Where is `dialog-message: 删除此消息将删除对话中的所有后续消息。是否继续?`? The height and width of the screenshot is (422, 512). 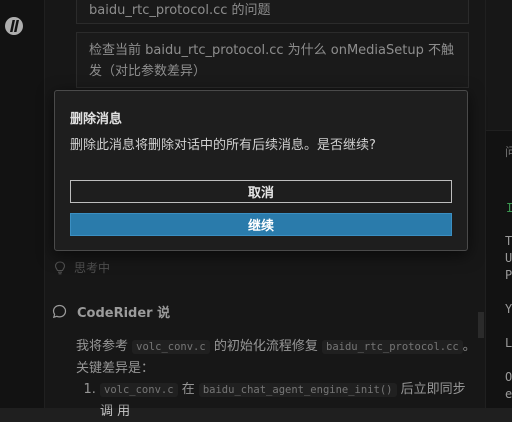 dialog-message: 删除此消息将删除对话中的所有后续消息。是否继续? is located at coordinates (223, 145).